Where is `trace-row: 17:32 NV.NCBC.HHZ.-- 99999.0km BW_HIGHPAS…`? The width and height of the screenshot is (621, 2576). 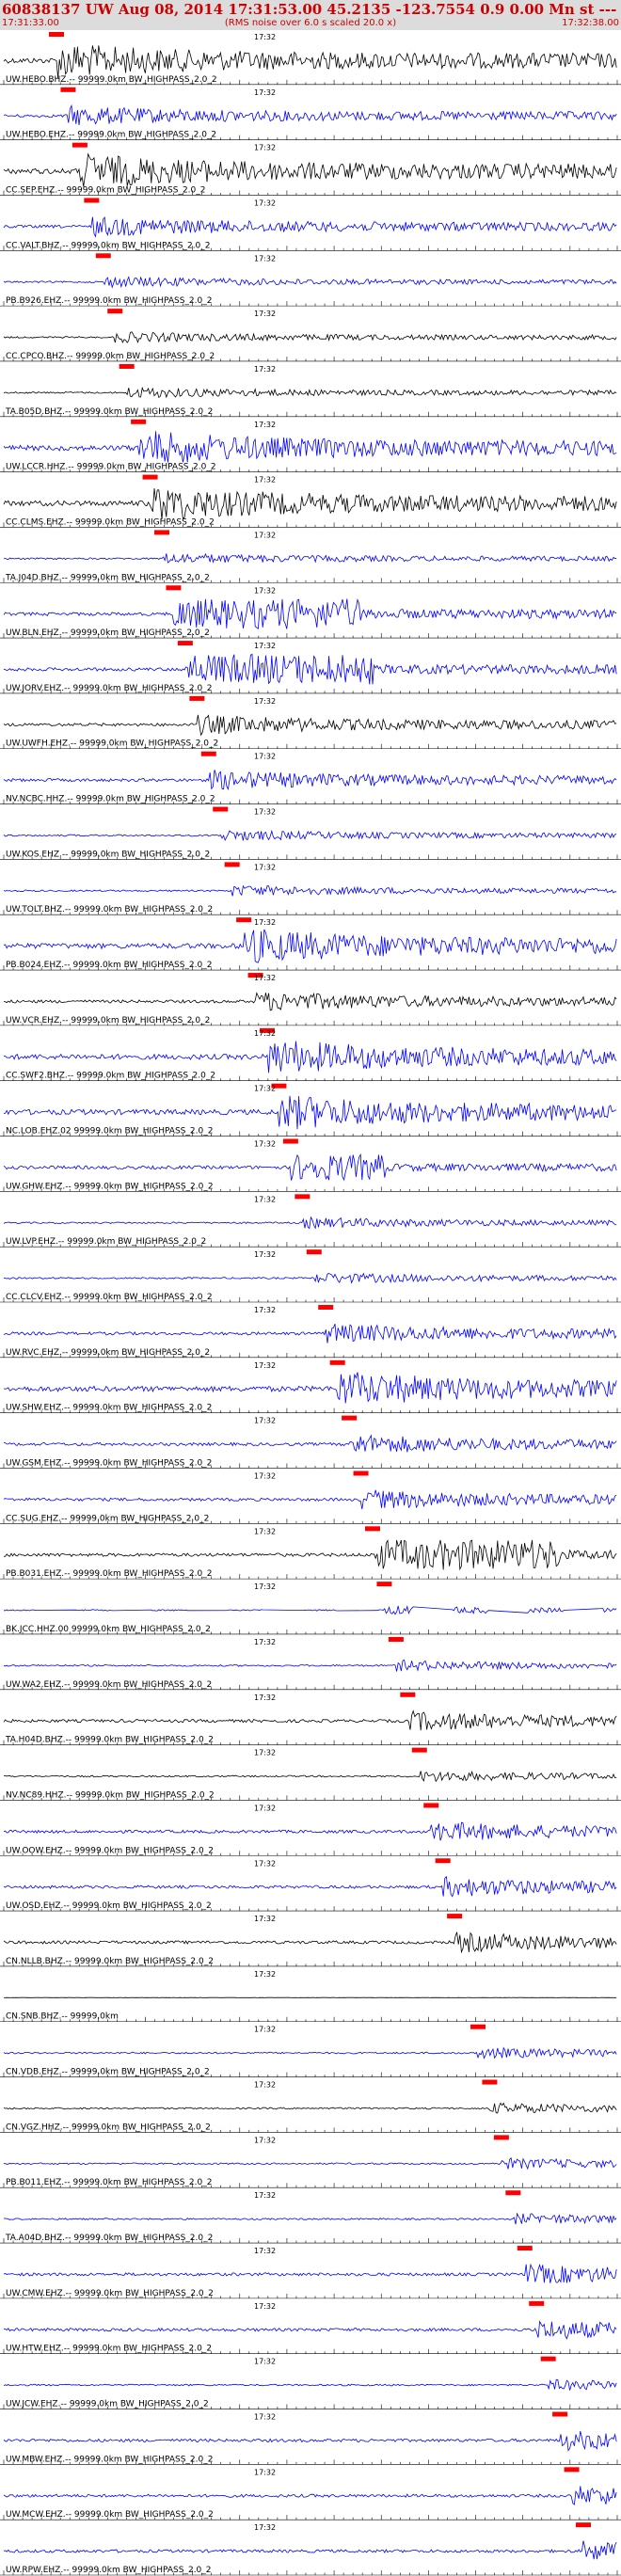
trace-row: 17:32 NV.NCBC.HHZ.-- 99999.0km BW_HIGHPAS… is located at coordinates (310, 778).